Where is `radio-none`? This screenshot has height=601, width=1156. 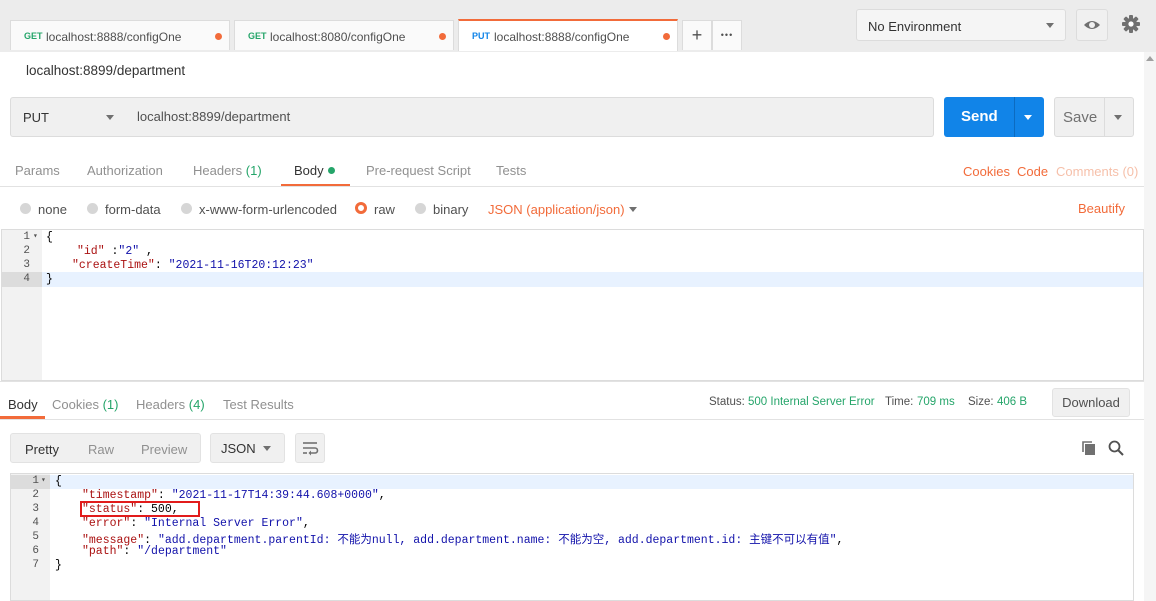
radio-none is located at coordinates (25, 208).